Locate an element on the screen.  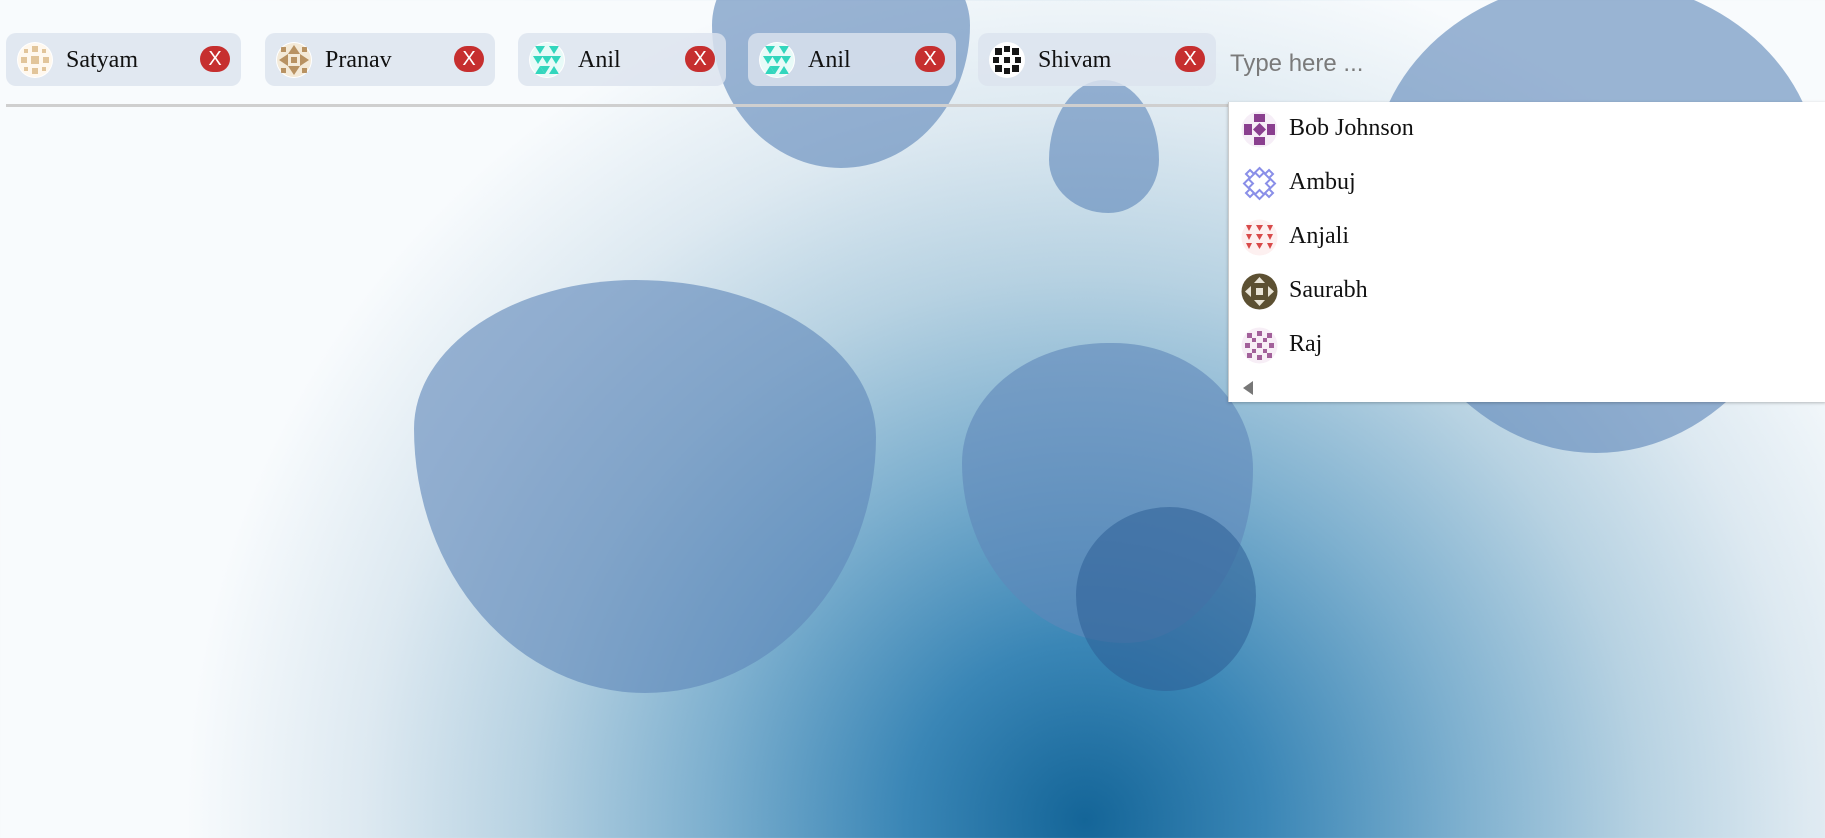
option-label: Saurabh is located at coordinates (1328, 290).